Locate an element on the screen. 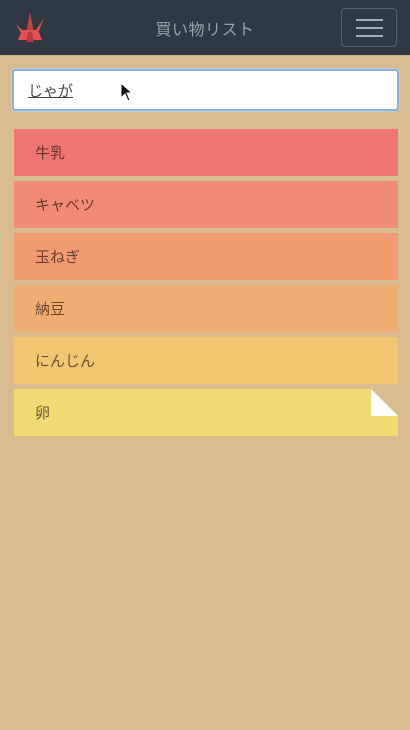 This screenshot has height=730, width=410. list-item: 卵 is located at coordinates (206, 412).